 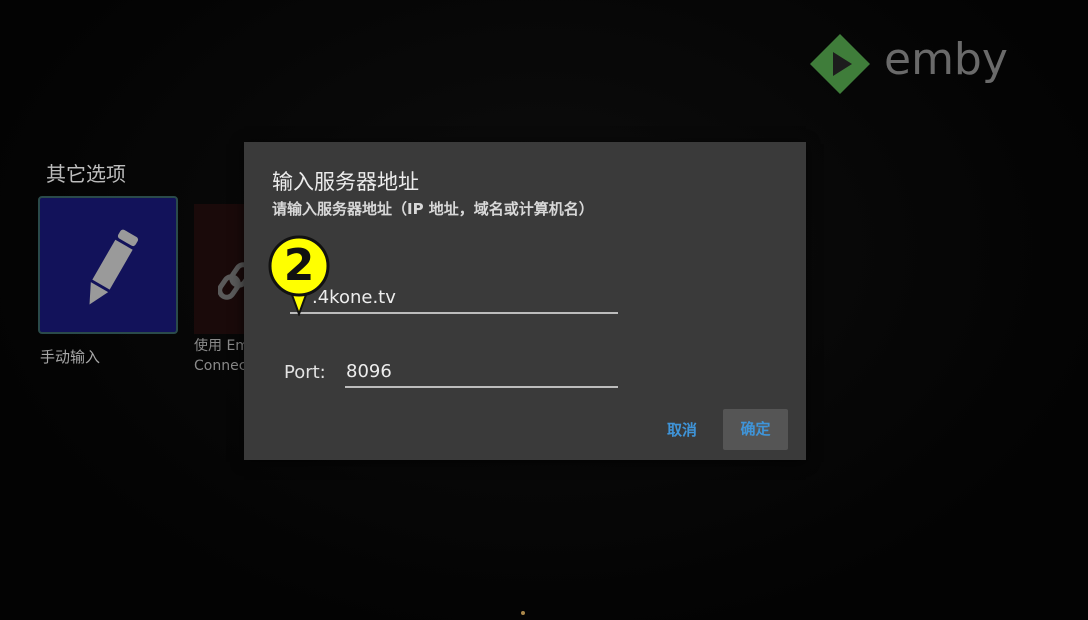 I want to click on manual-entry-label: 手动输入, so click(x=70, y=357).